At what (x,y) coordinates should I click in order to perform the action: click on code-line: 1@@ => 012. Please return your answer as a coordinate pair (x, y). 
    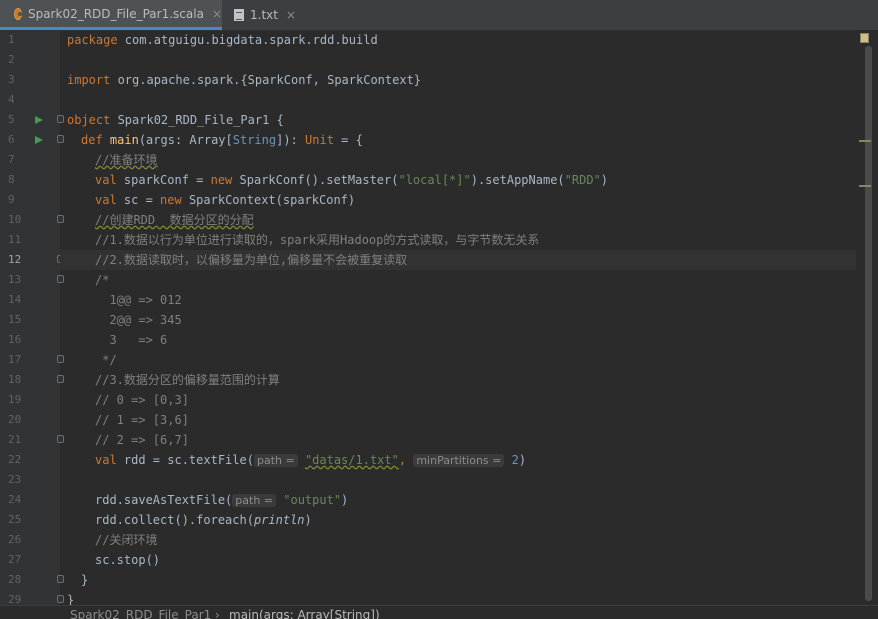
    Looking at the image, I should click on (458, 300).